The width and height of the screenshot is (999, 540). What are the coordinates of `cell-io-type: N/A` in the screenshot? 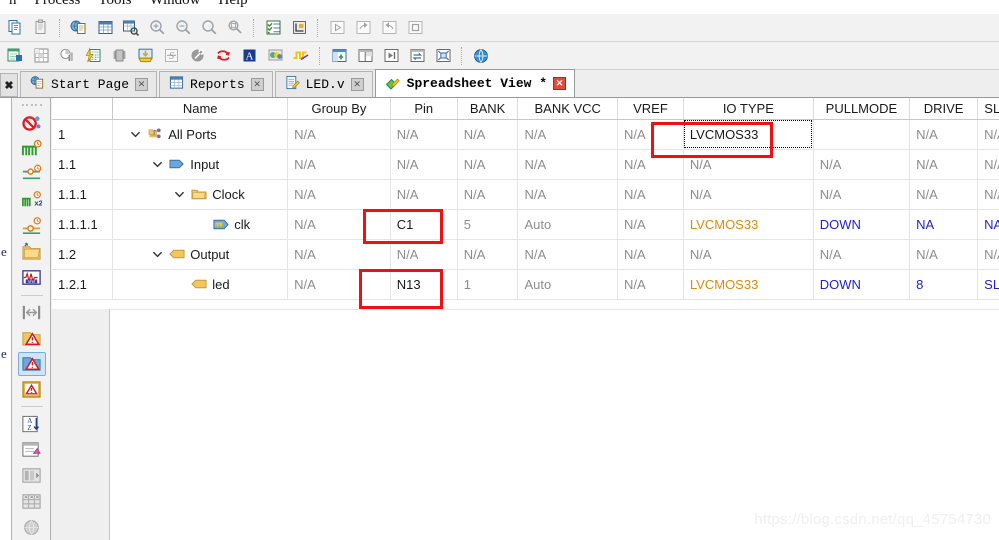 It's located at (748, 194).